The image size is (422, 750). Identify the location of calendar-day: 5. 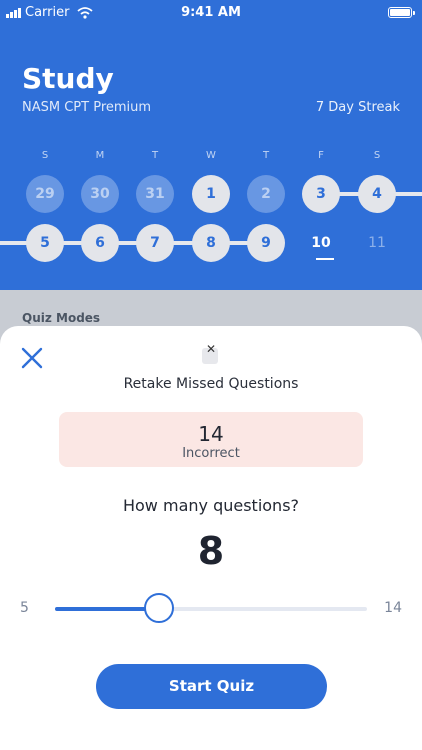
(45, 243).